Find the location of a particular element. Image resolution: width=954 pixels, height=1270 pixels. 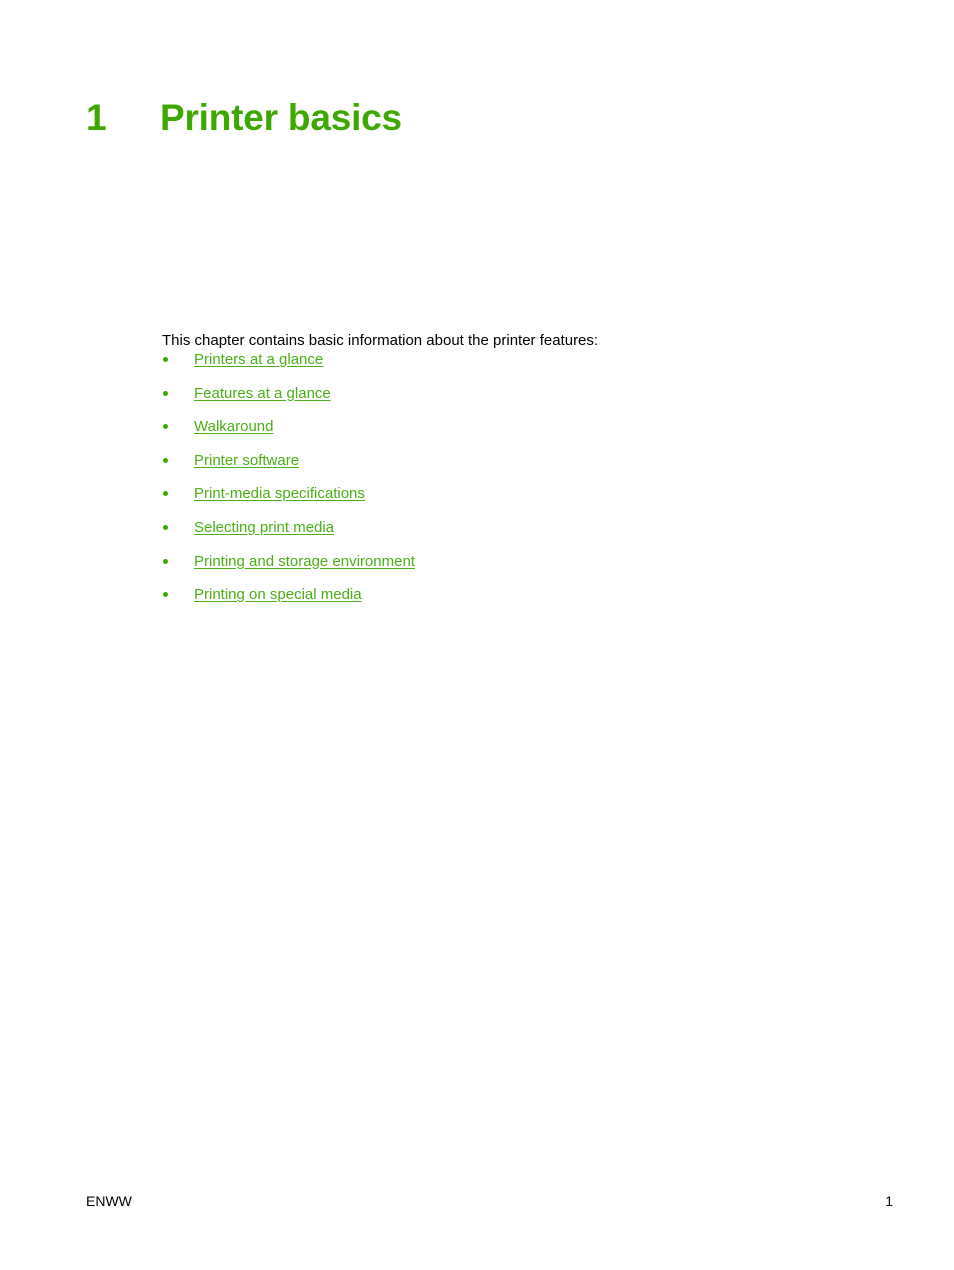

list-item: Features at a glance is located at coordinates (512, 402).